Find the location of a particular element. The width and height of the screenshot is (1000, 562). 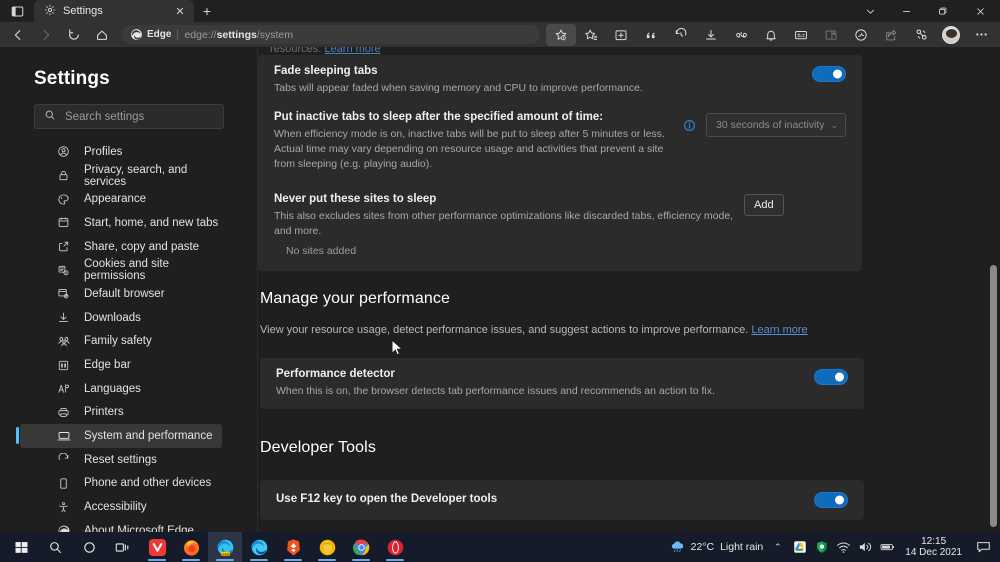

opera-taskbar-icon is located at coordinates (395, 547).